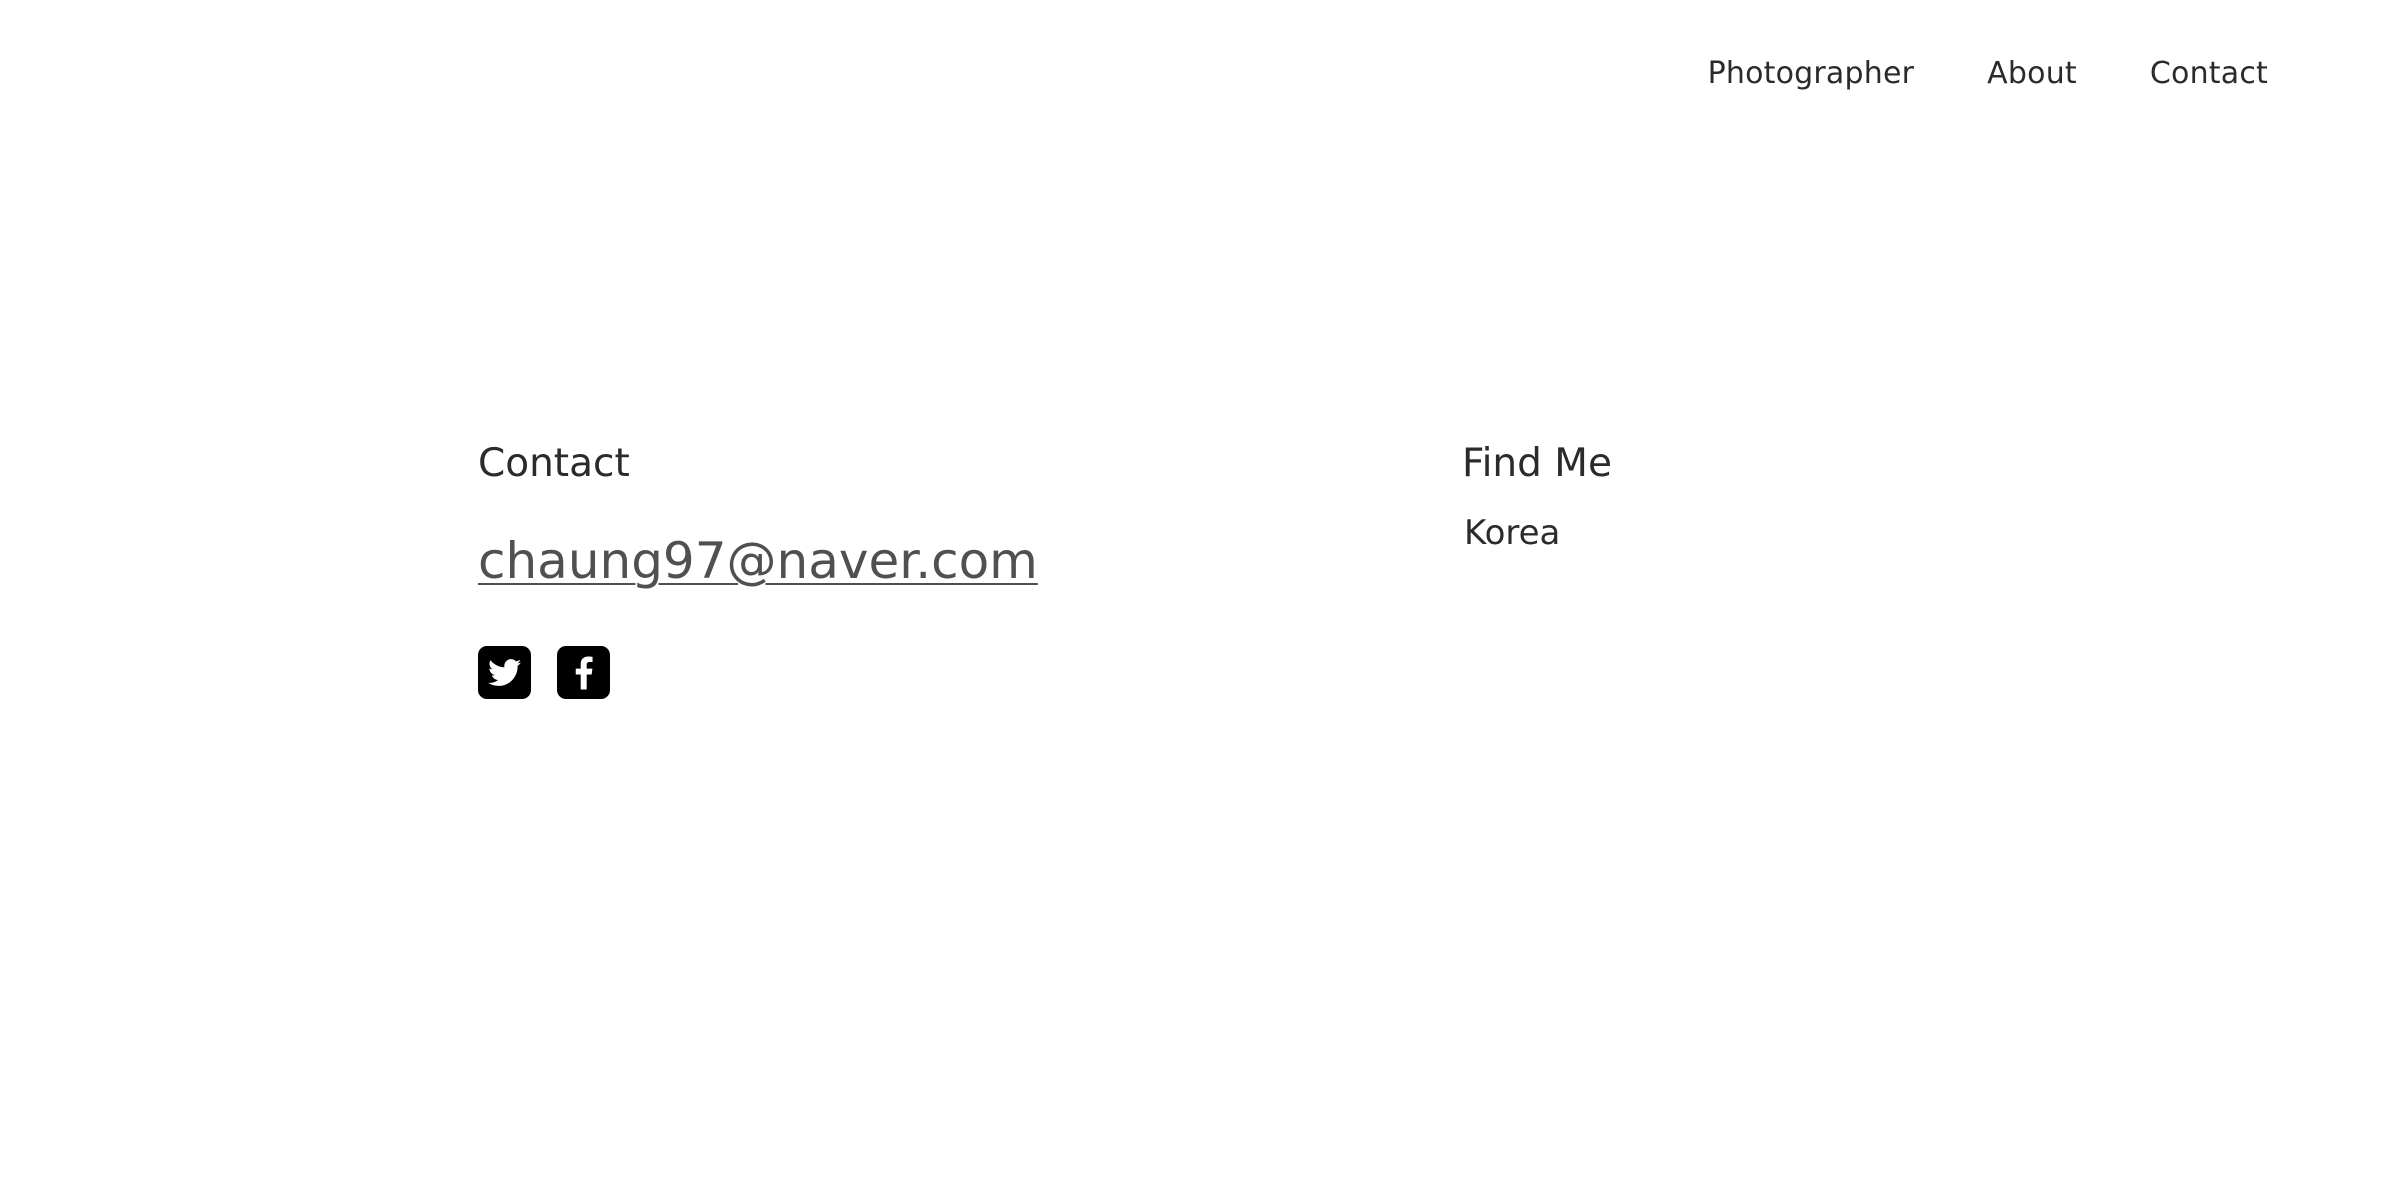 This screenshot has width=2400, height=1200. What do you see at coordinates (1537, 497) in the screenshot?
I see `find-me-section: Find Me Korea` at bounding box center [1537, 497].